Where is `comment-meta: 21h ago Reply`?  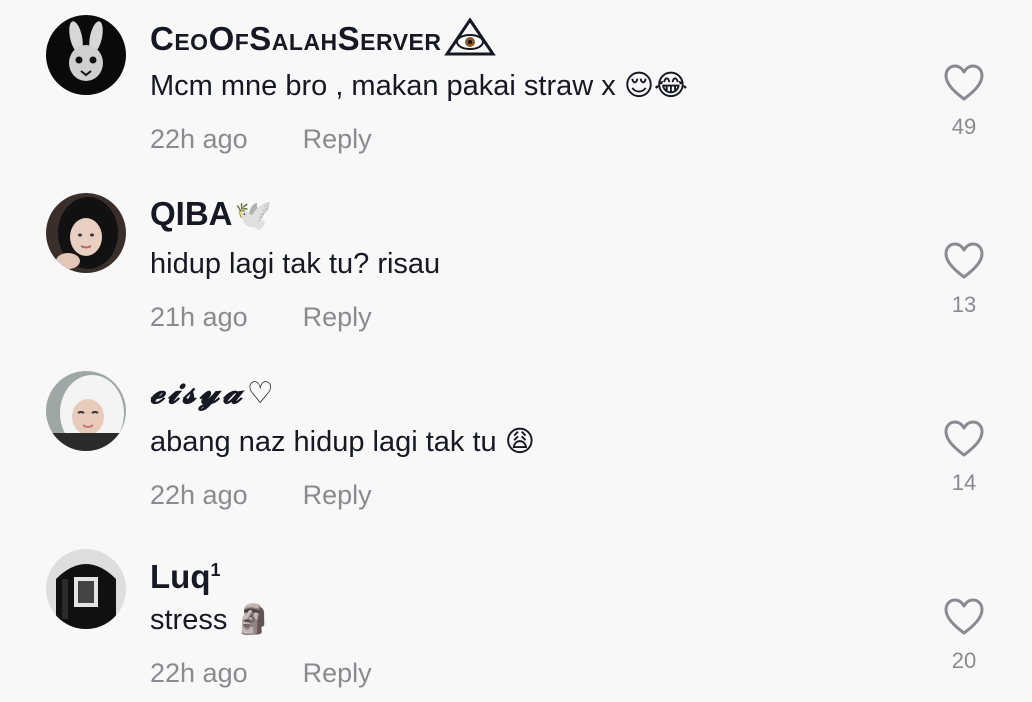 comment-meta: 21h ago Reply is located at coordinates (261, 317).